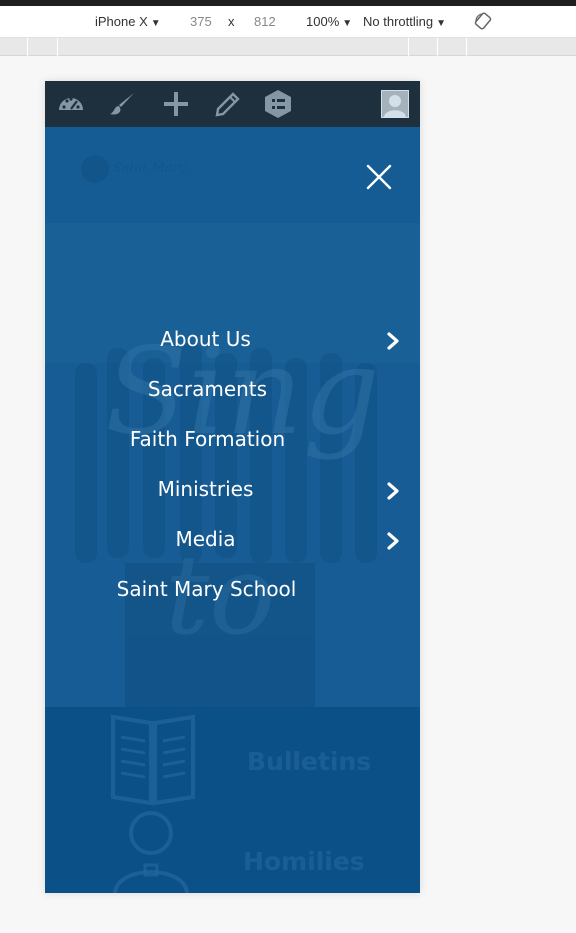 Image resolution: width=576 pixels, height=933 pixels. I want to click on width-field: 375, so click(201, 21).